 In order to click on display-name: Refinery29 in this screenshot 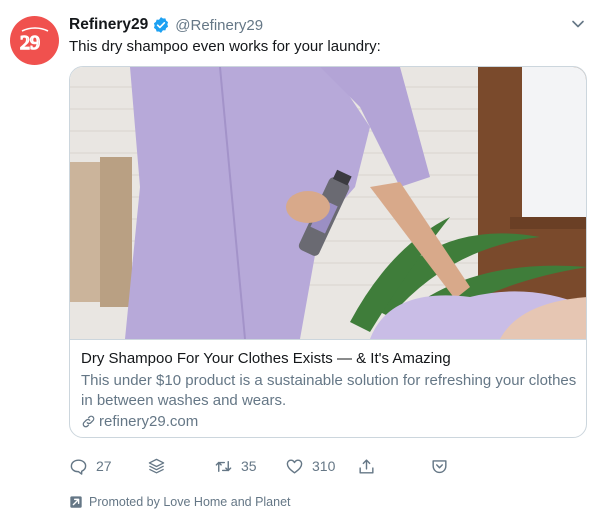, I will do `click(108, 25)`.